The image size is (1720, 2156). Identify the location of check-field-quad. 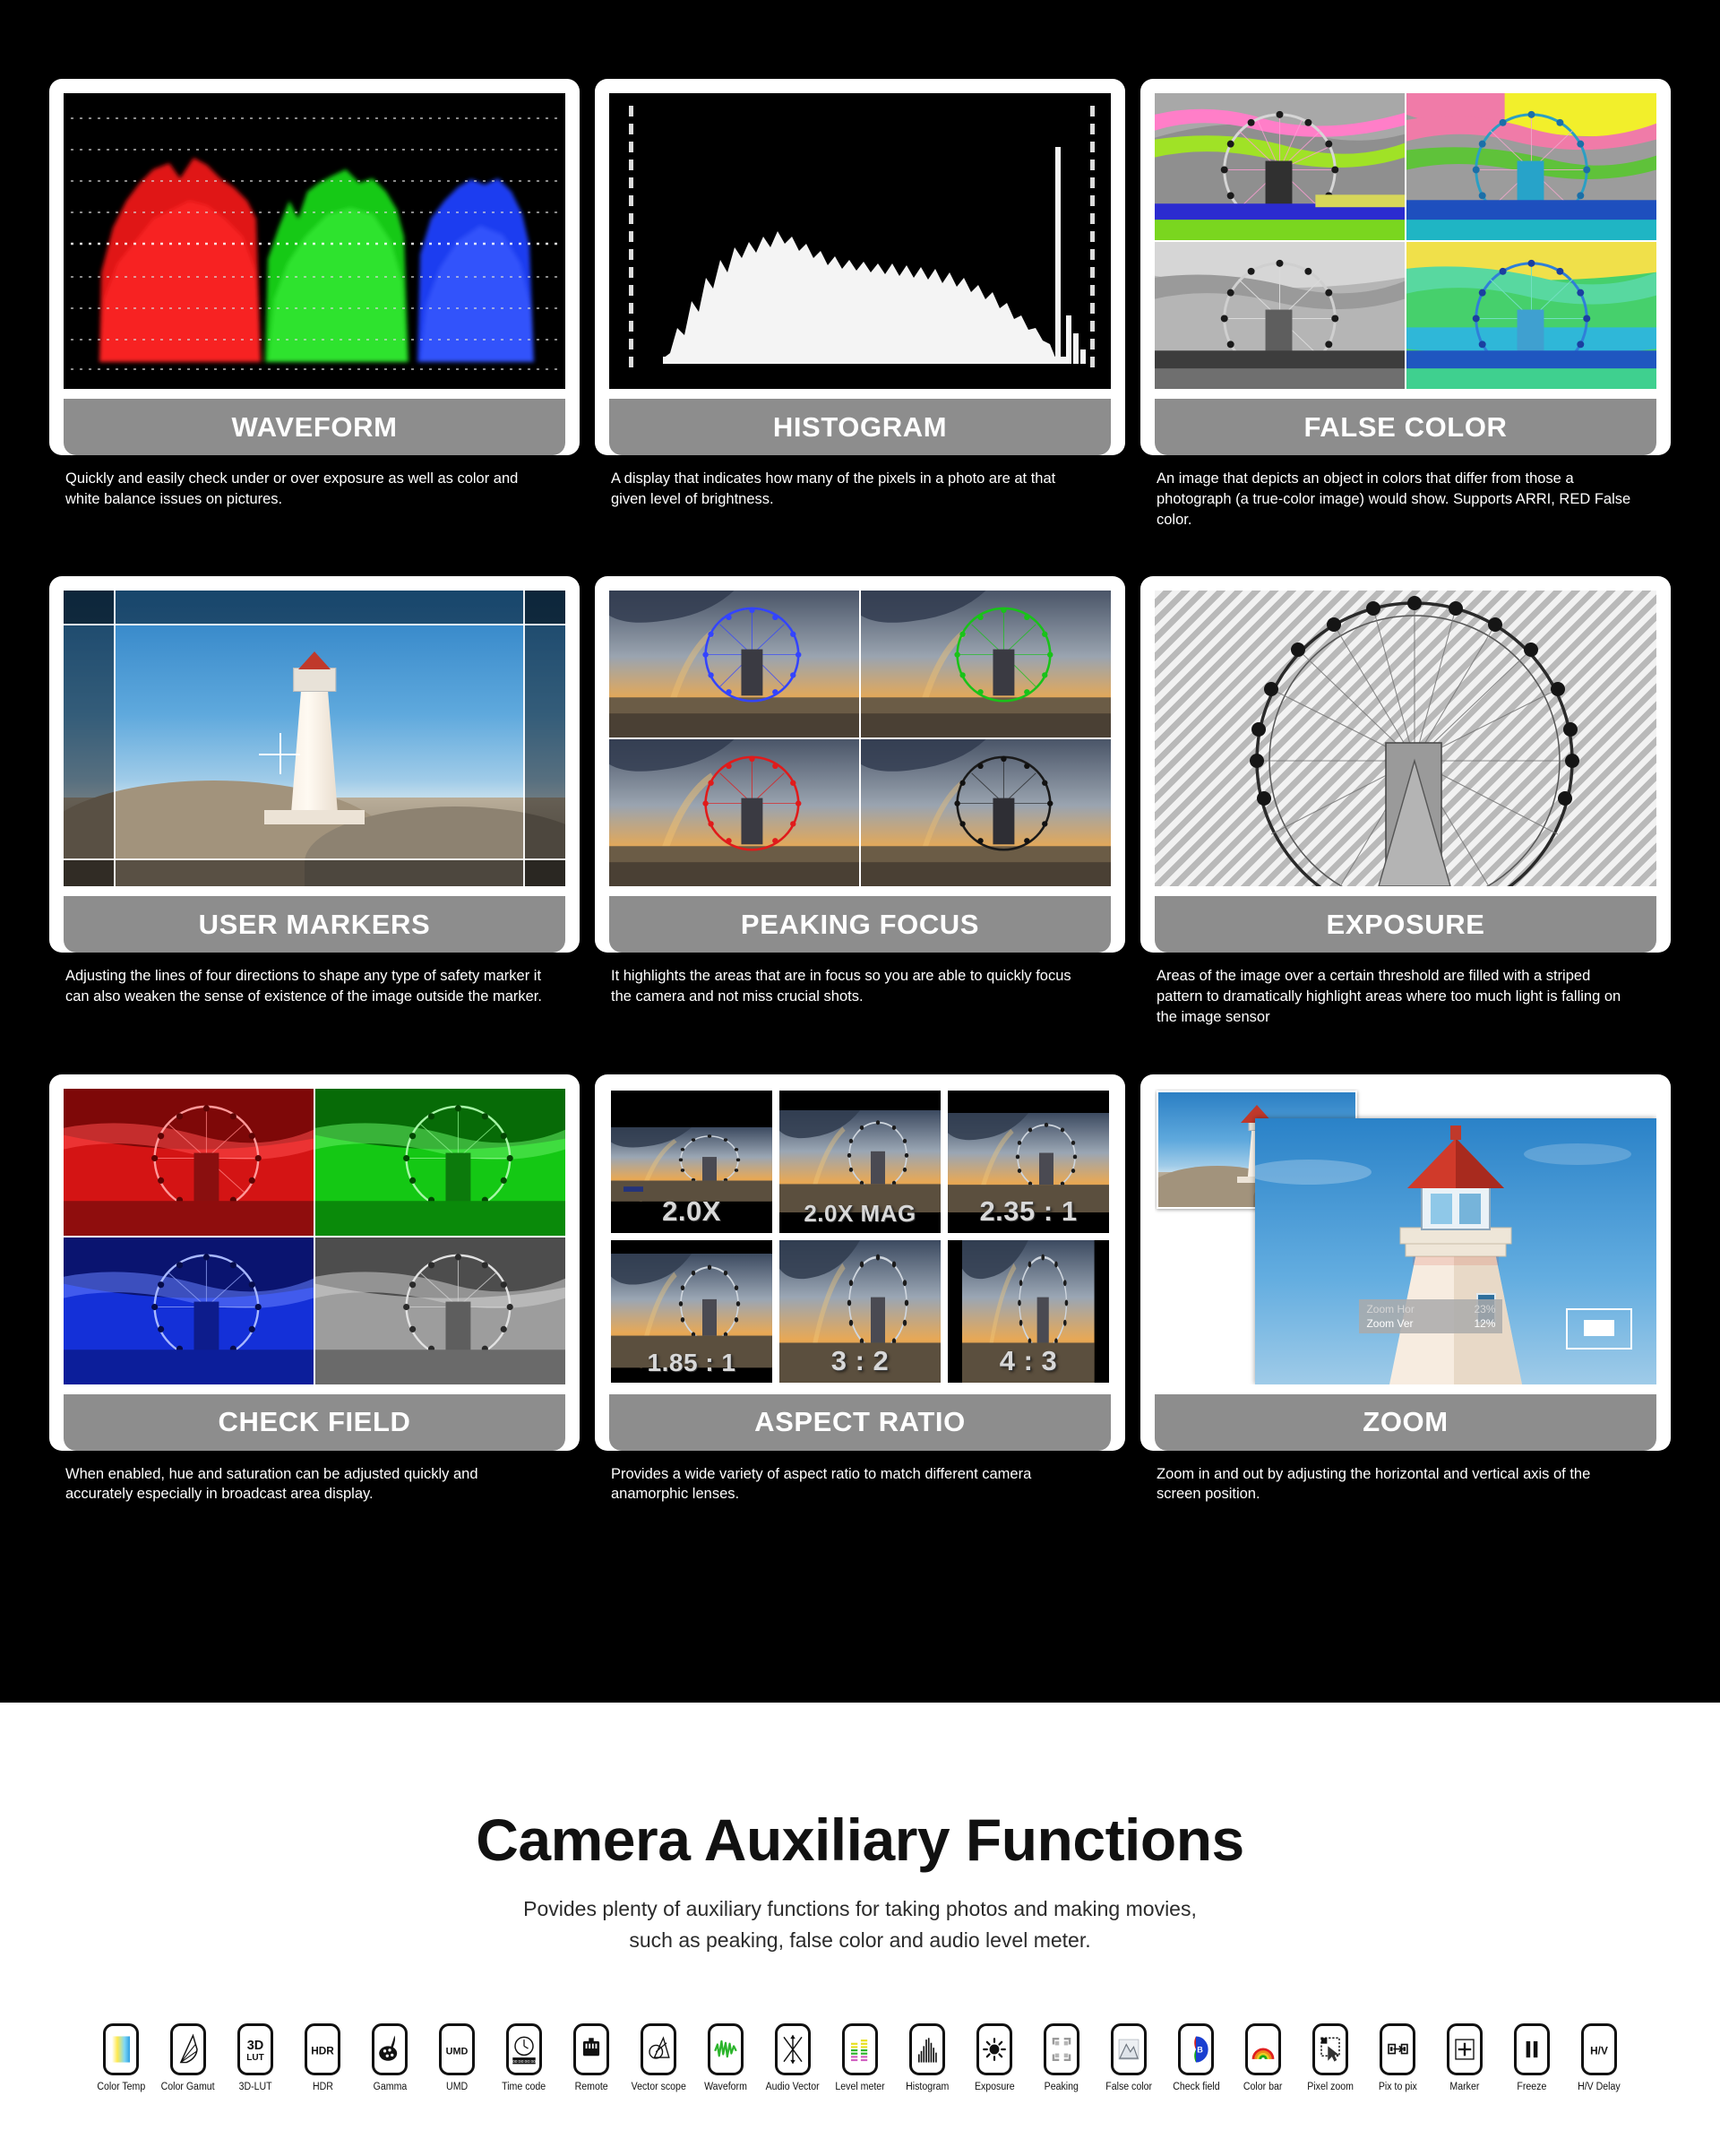
(314, 1236).